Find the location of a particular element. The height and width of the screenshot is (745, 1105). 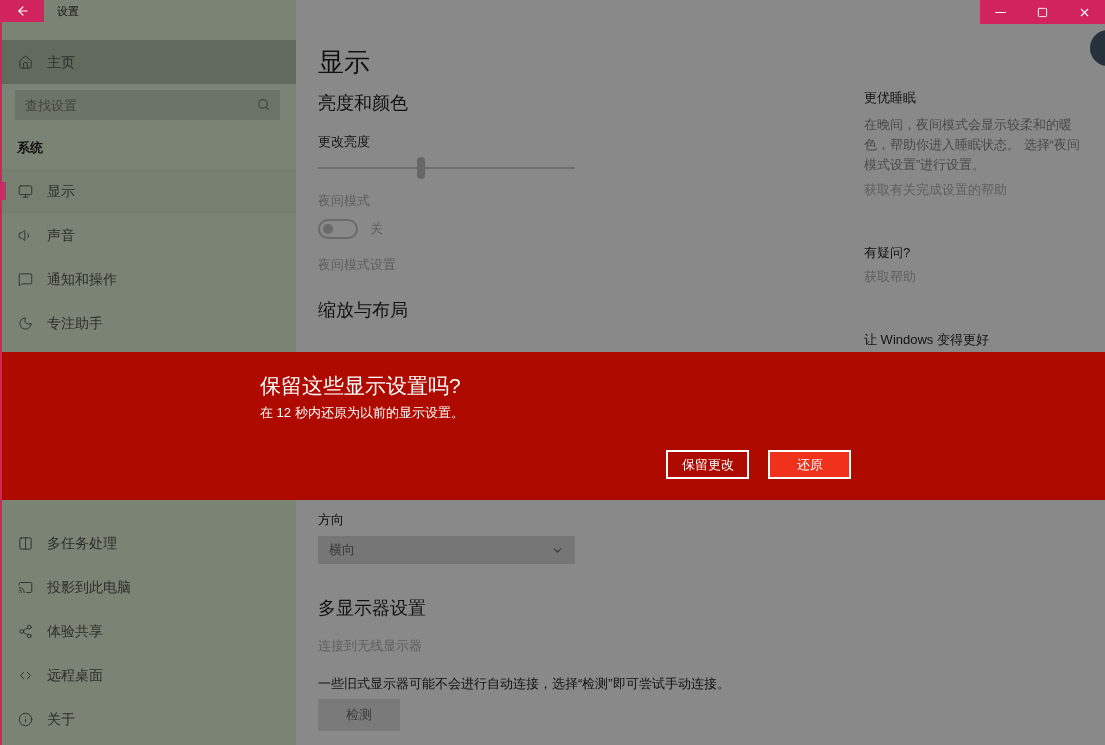

panel-text: 在晚间，夜间模式会显示较柔和的暖色，帮助你进入睡眠状态。 选择“夜间模式设置”进行设置。 is located at coordinates (972, 145).